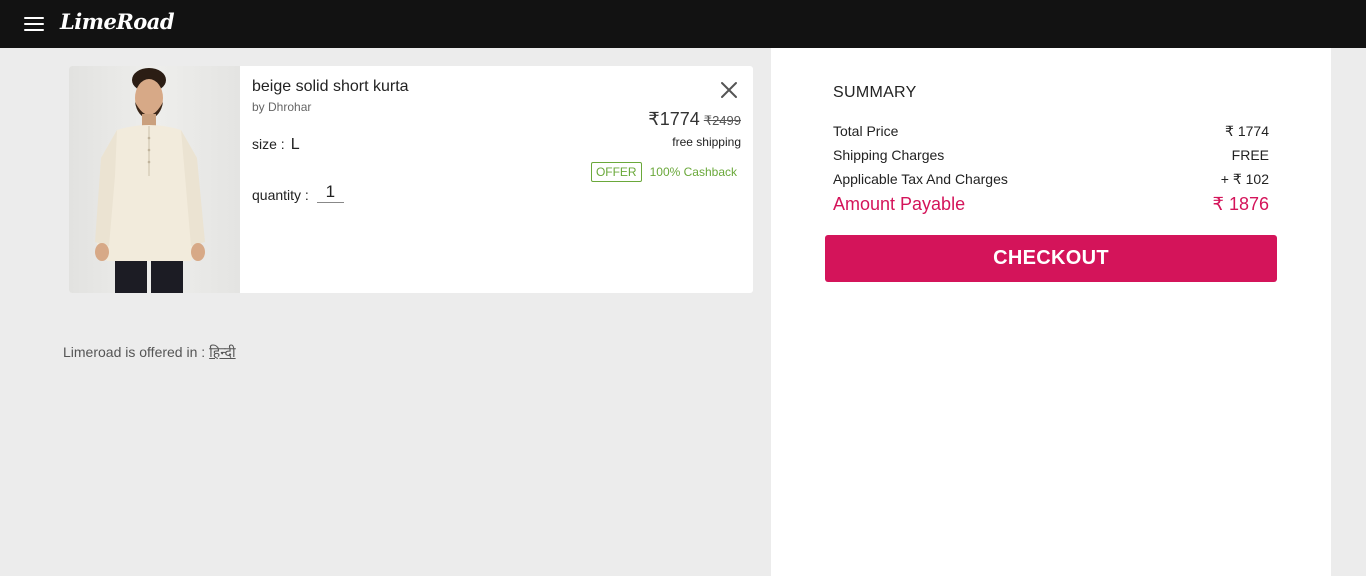 This screenshot has height=576, width=1366. Describe the element at coordinates (222, 352) in the screenshot. I see `hindi-language-link: हिन्दी` at that location.